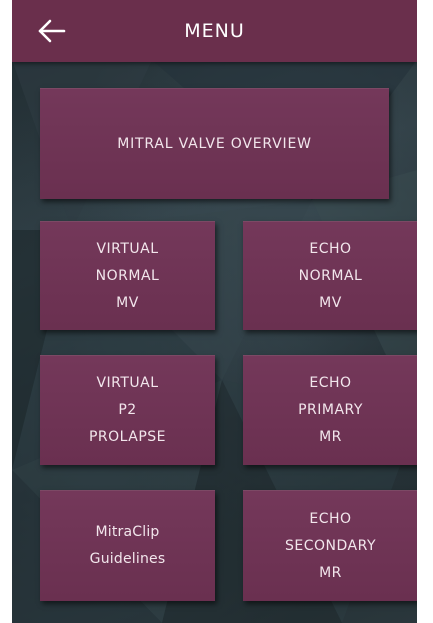 The height and width of the screenshot is (623, 433). I want to click on tile-label: MitraClip Guidelines, so click(127, 545).